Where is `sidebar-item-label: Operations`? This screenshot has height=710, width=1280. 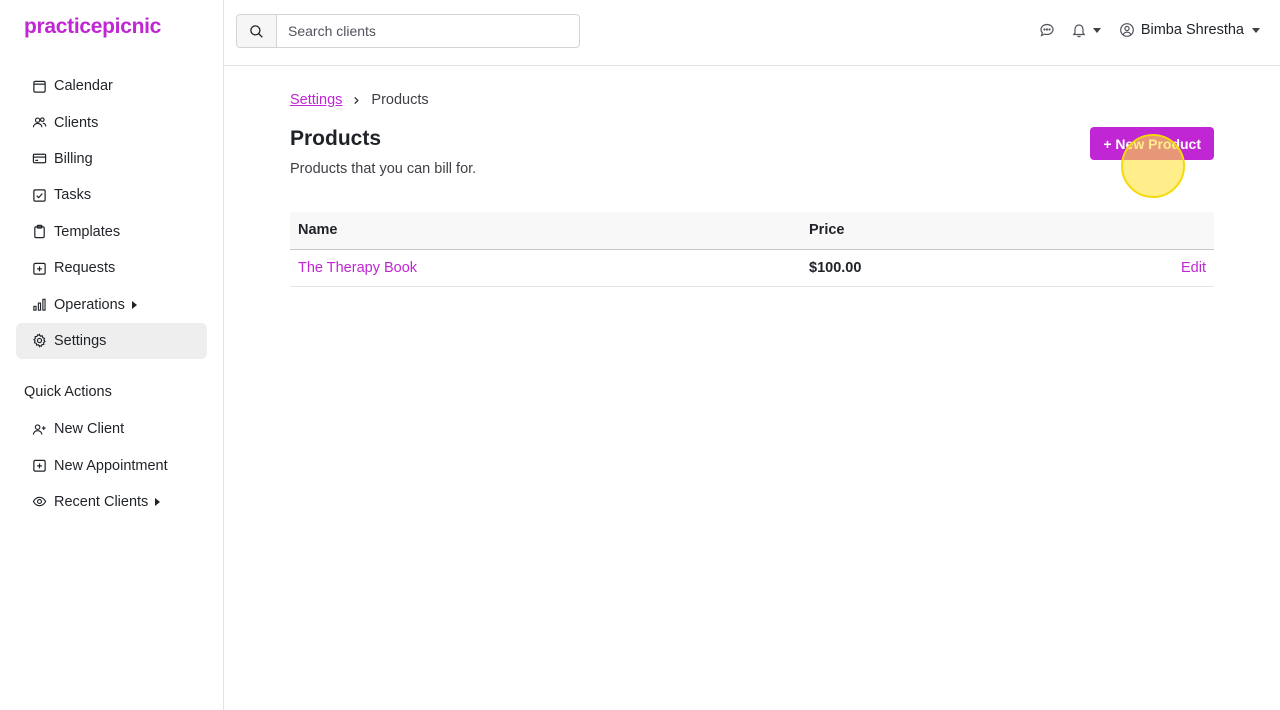 sidebar-item-label: Operations is located at coordinates (89, 304).